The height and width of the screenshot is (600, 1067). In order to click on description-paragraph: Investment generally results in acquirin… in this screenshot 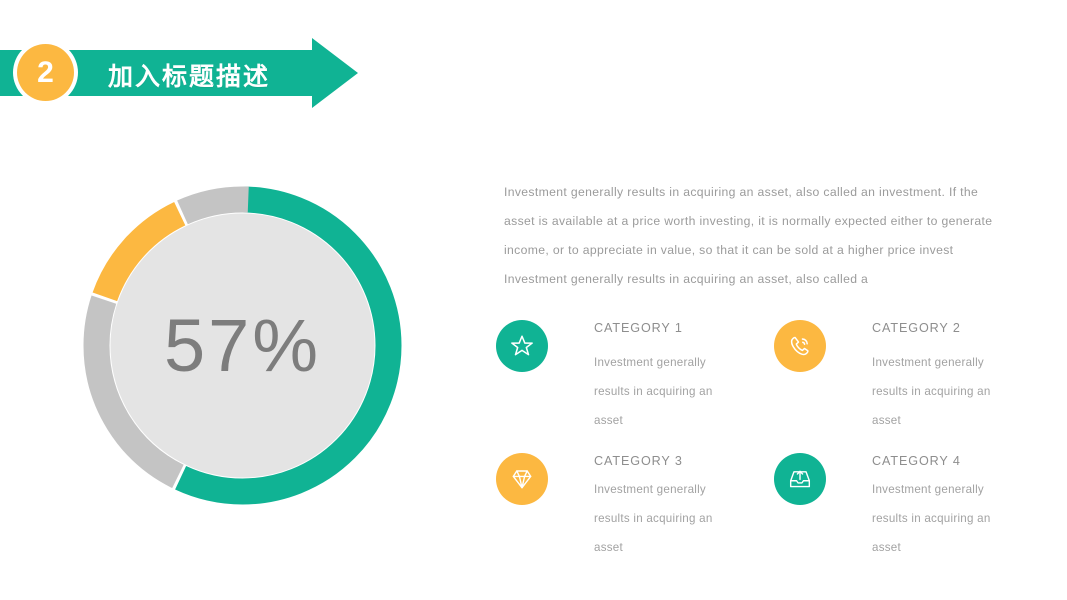, I will do `click(748, 235)`.